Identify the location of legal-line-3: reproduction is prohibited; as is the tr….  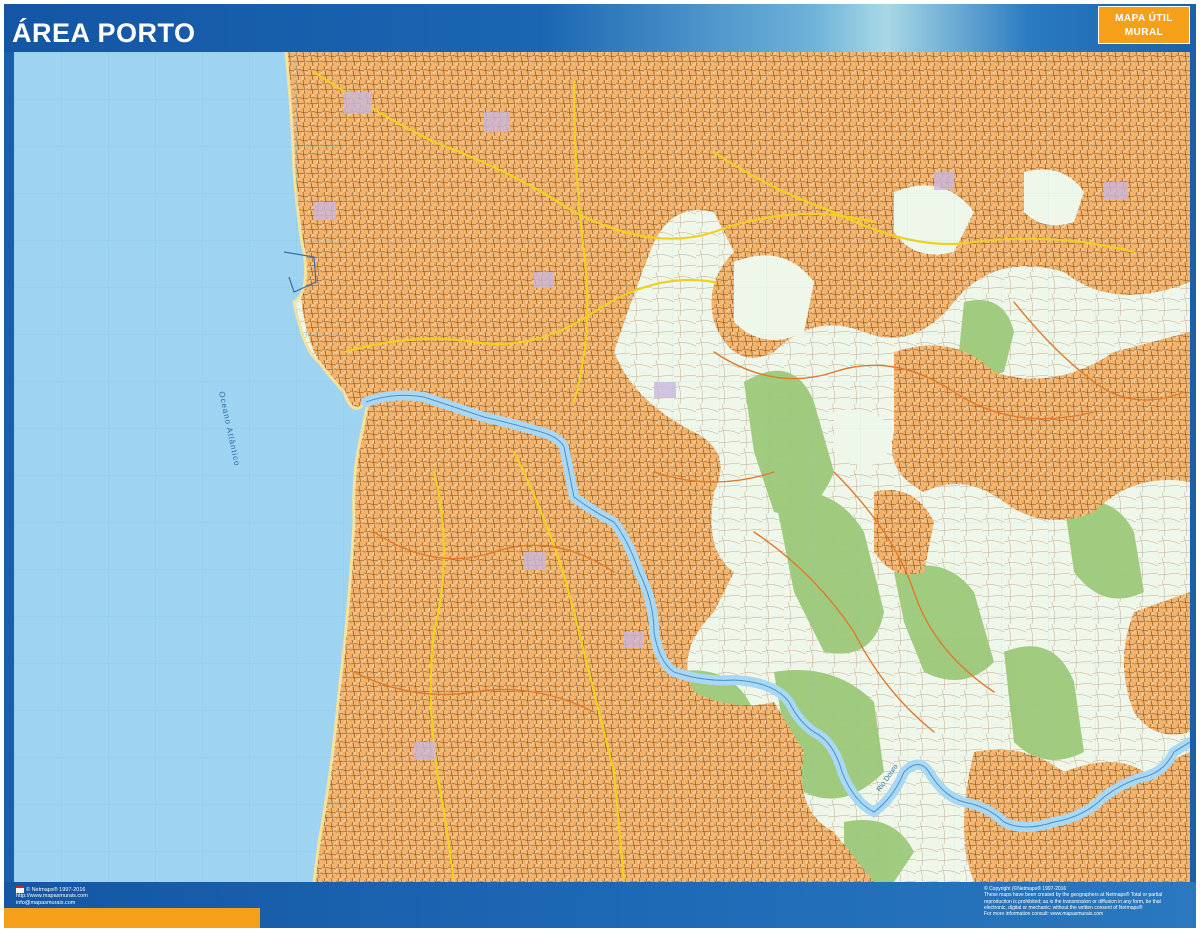
(1072, 901).